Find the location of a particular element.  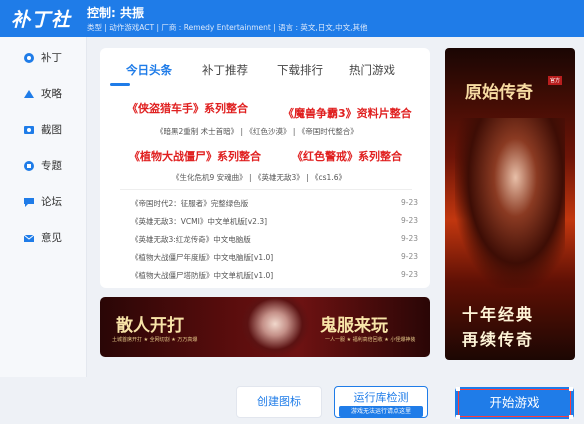

active-tab-indicator is located at coordinates (120, 84).